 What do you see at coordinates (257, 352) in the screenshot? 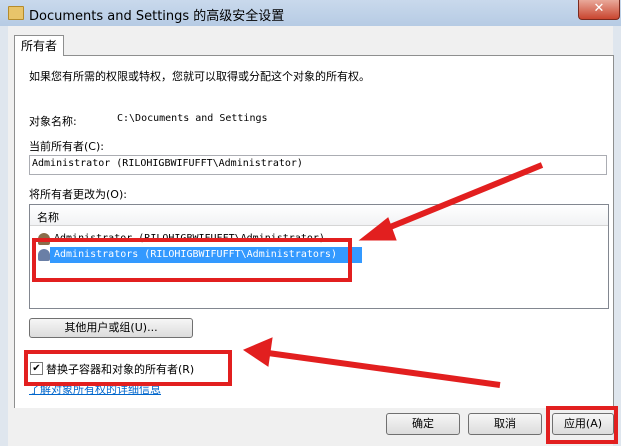
I see `arrowhead-checkbox` at bounding box center [257, 352].